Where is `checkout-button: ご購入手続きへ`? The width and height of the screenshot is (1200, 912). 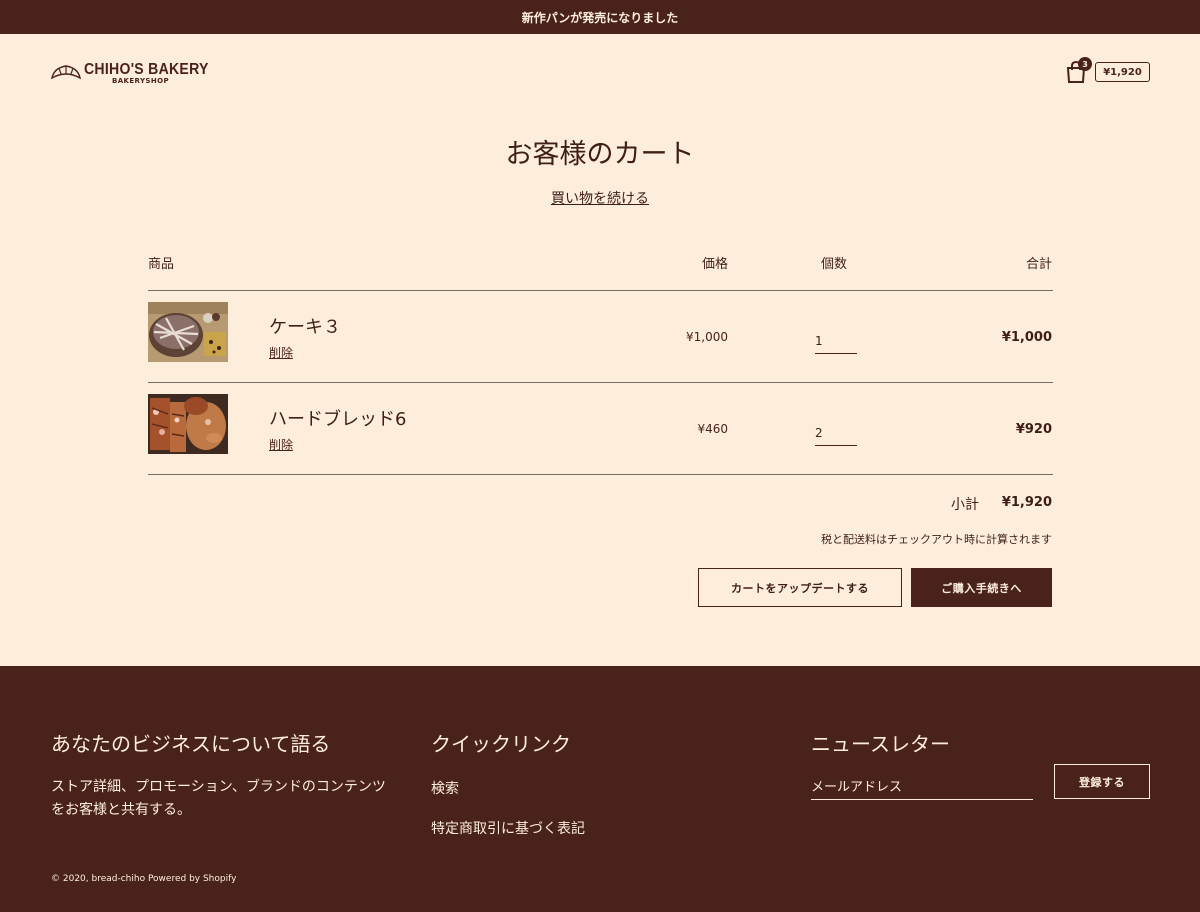
checkout-button: ご購入手続きへ is located at coordinates (981, 587).